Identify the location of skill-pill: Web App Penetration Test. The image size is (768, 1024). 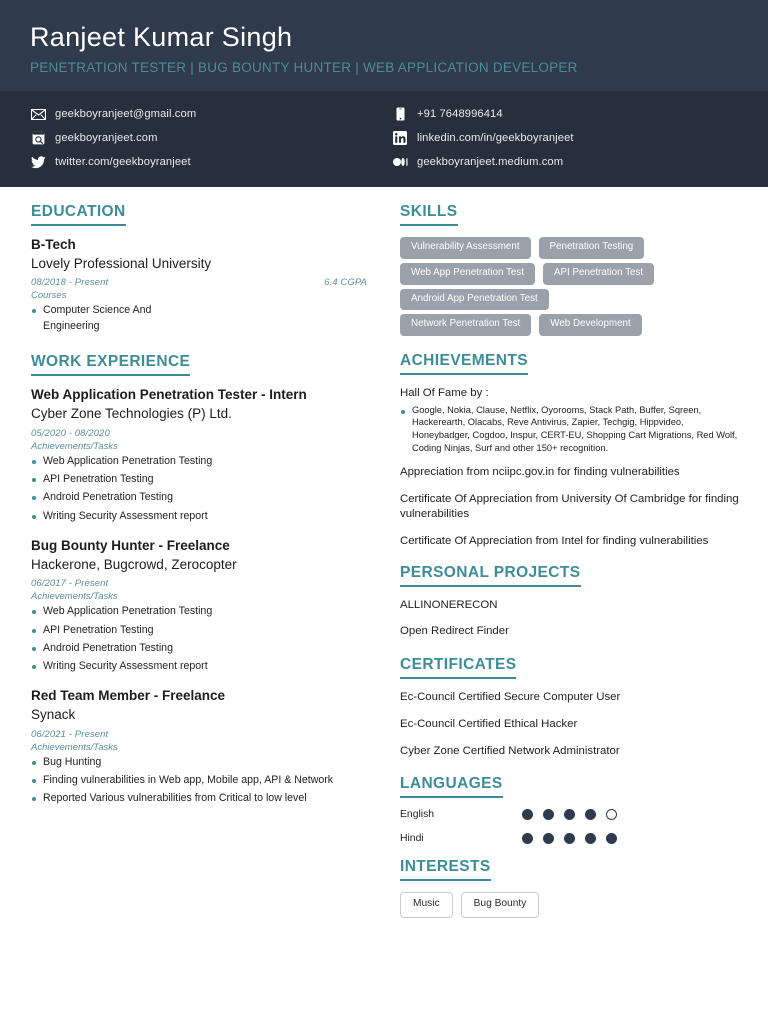
(467, 273).